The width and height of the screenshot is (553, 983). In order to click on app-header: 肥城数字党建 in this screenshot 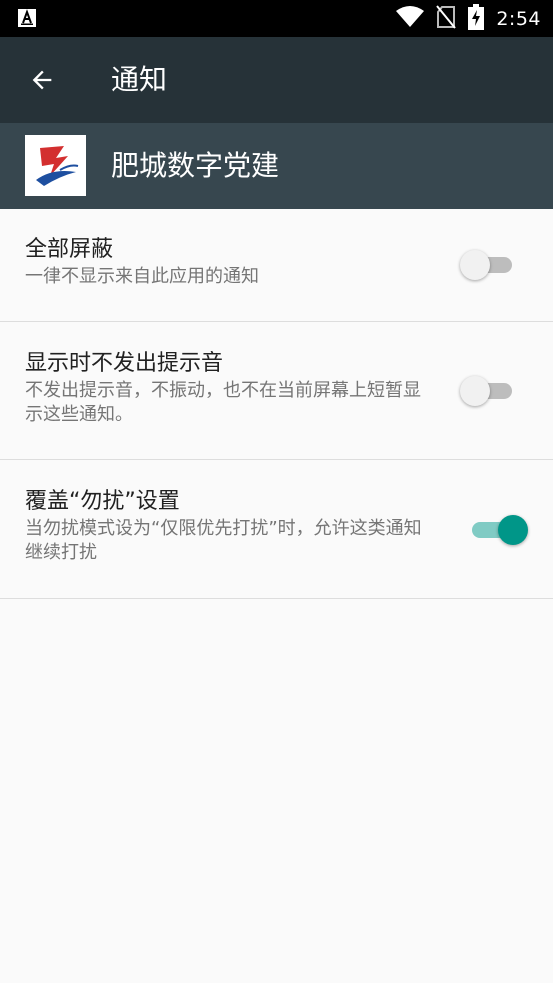, I will do `click(276, 166)`.